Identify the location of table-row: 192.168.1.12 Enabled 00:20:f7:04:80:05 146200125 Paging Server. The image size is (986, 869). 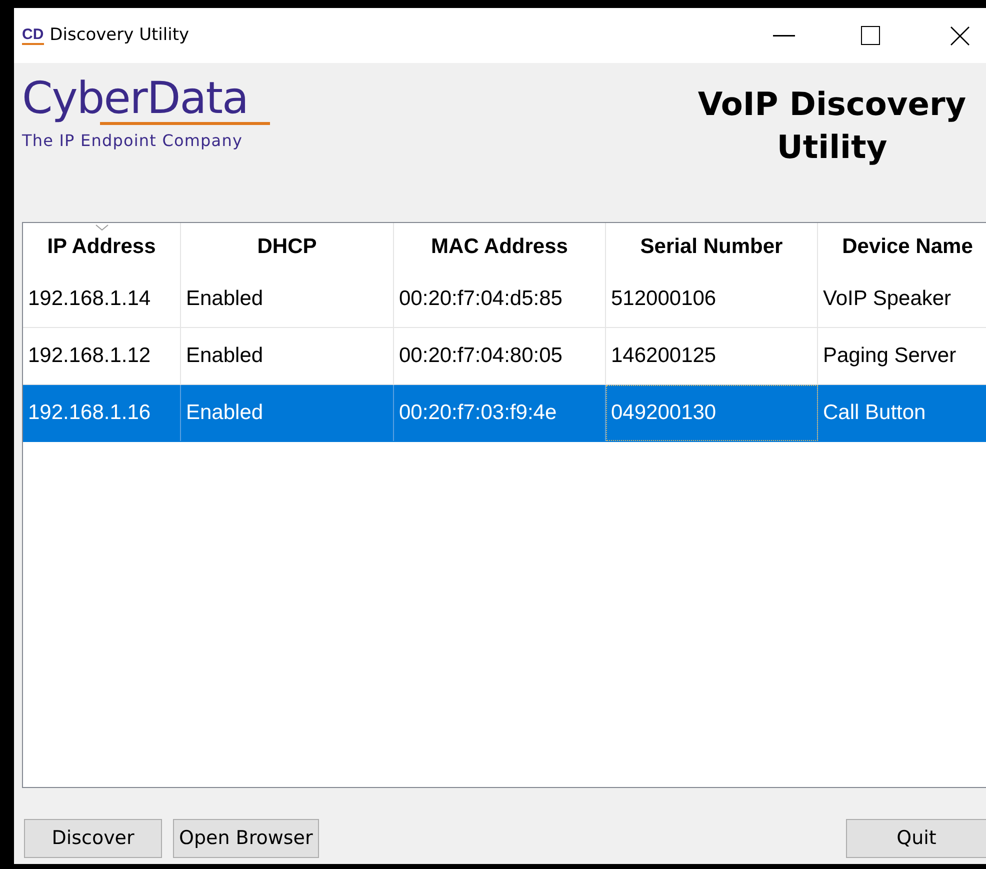
(504, 356).